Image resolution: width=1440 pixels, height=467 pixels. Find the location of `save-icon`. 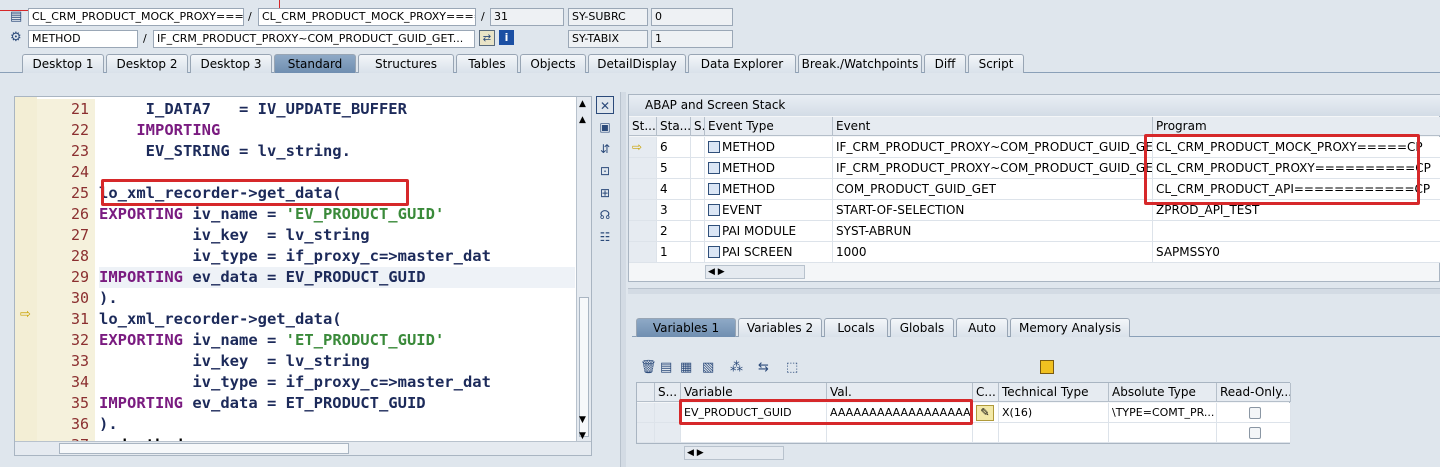

save-icon is located at coordinates (1047, 367).